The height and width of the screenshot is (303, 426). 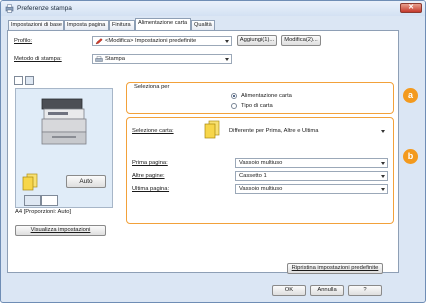 What do you see at coordinates (261, 163) in the screenshot?
I see `first-page-value: Vassoio multiuso` at bounding box center [261, 163].